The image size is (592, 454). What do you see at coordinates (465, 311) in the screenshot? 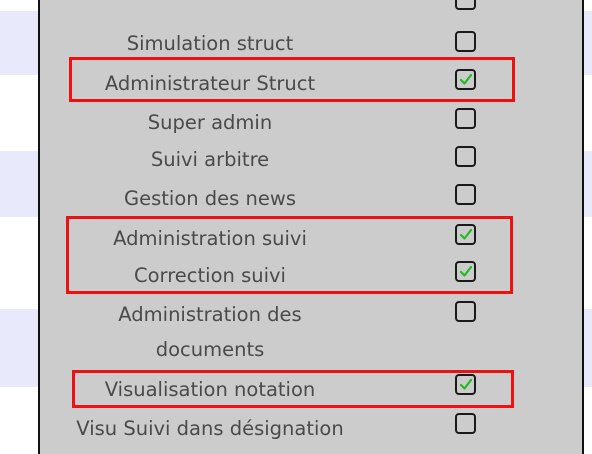
I see `permission-checkbox-administration-documents` at bounding box center [465, 311].